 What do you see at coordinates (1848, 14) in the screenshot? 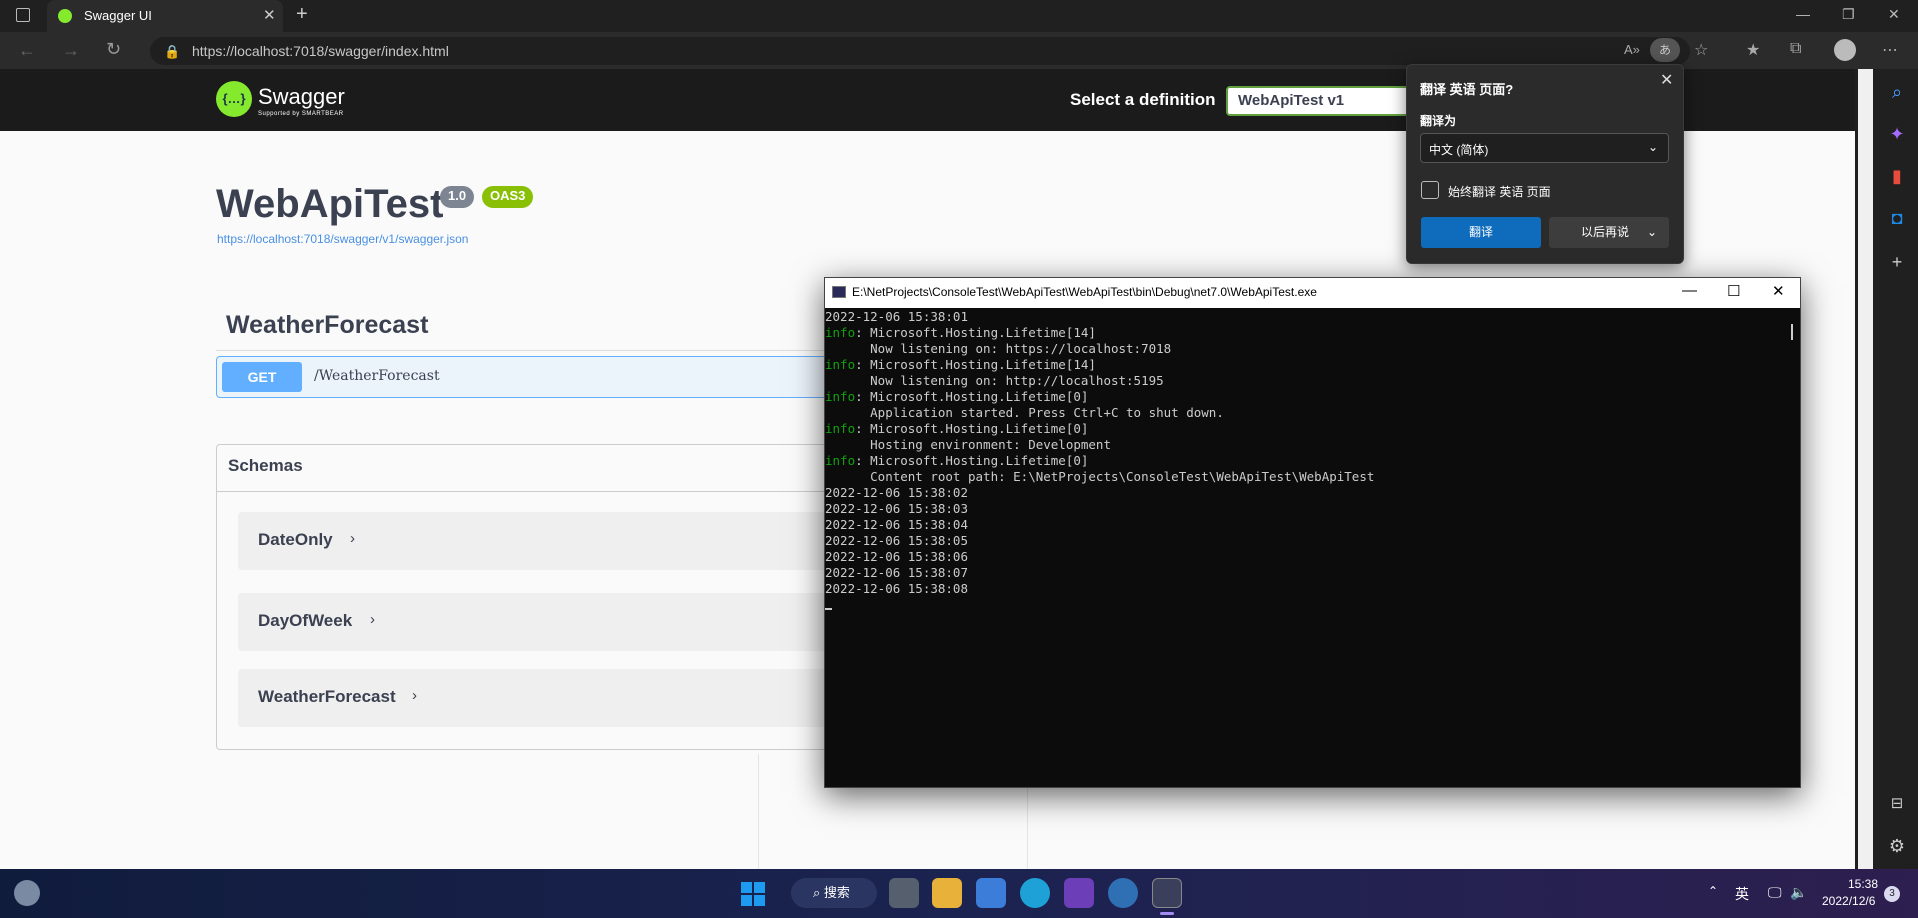
I see `restore-icon: ❐` at bounding box center [1848, 14].